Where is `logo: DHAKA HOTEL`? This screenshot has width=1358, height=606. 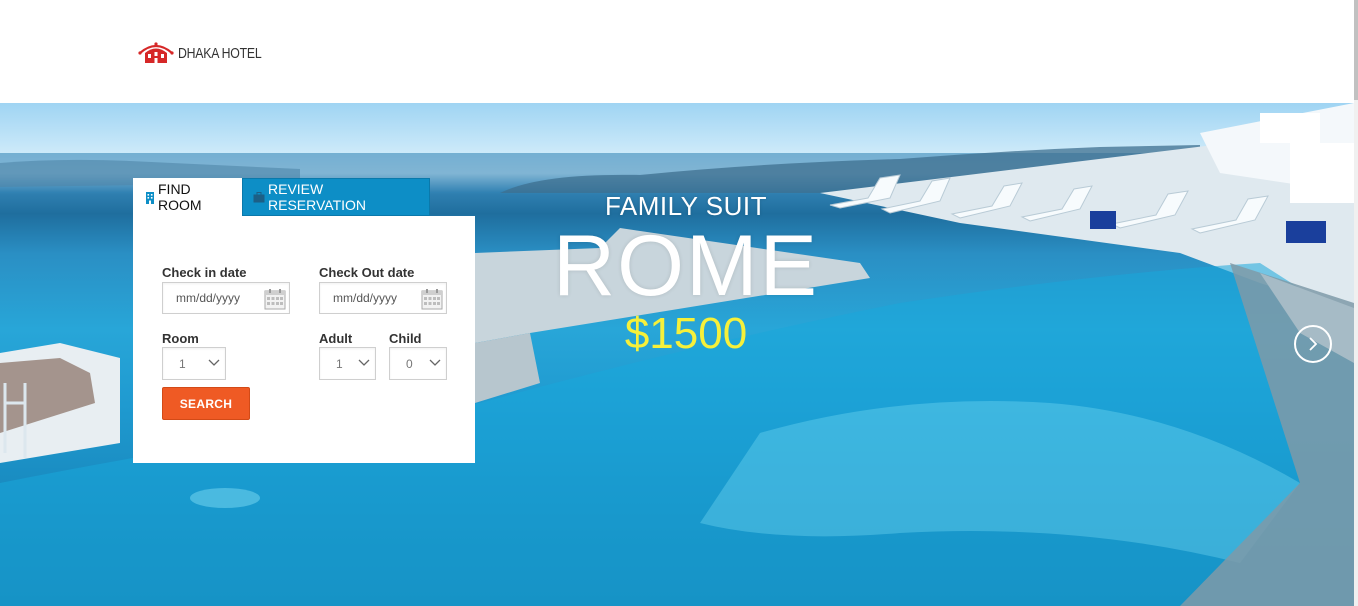
logo: DHAKA HOTEL is located at coordinates (209, 53).